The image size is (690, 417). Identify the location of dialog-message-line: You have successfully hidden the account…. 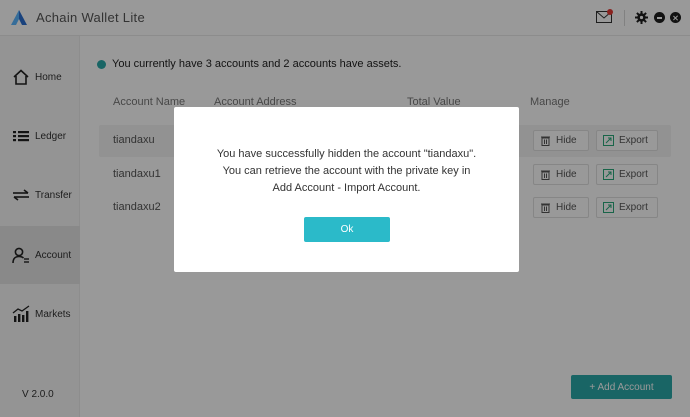
(346, 154).